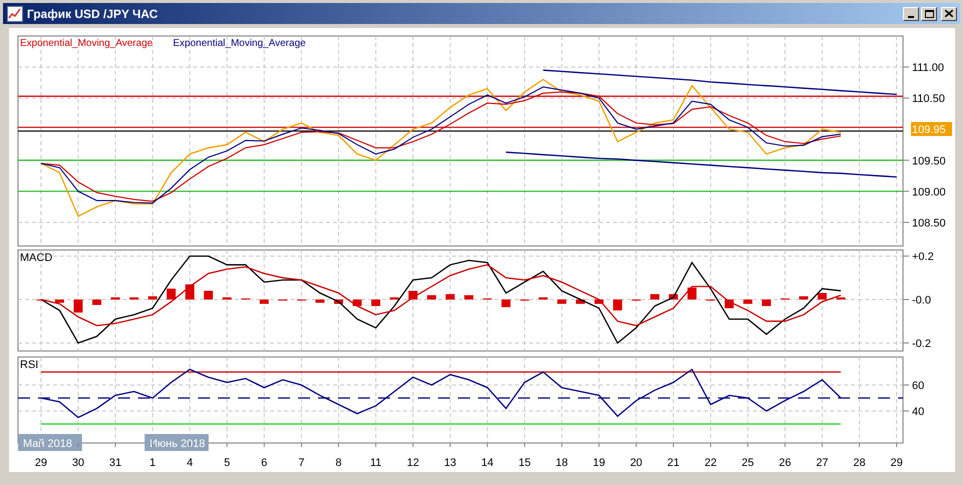 The height and width of the screenshot is (485, 963). What do you see at coordinates (227, 463) in the screenshot?
I see `date-label: 5` at bounding box center [227, 463].